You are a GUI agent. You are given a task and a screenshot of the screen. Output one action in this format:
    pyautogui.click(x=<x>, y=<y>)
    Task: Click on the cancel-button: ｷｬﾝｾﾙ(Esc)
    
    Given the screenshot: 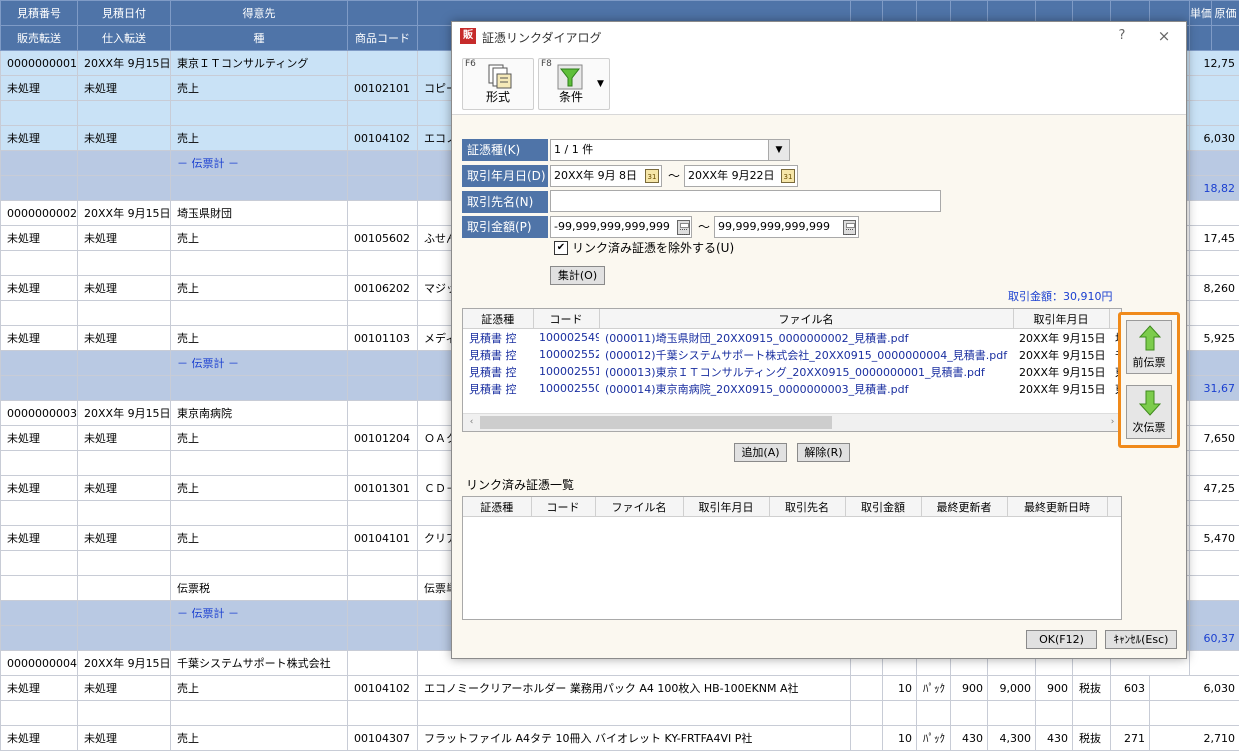 What is the action you would take?
    pyautogui.click(x=1141, y=639)
    